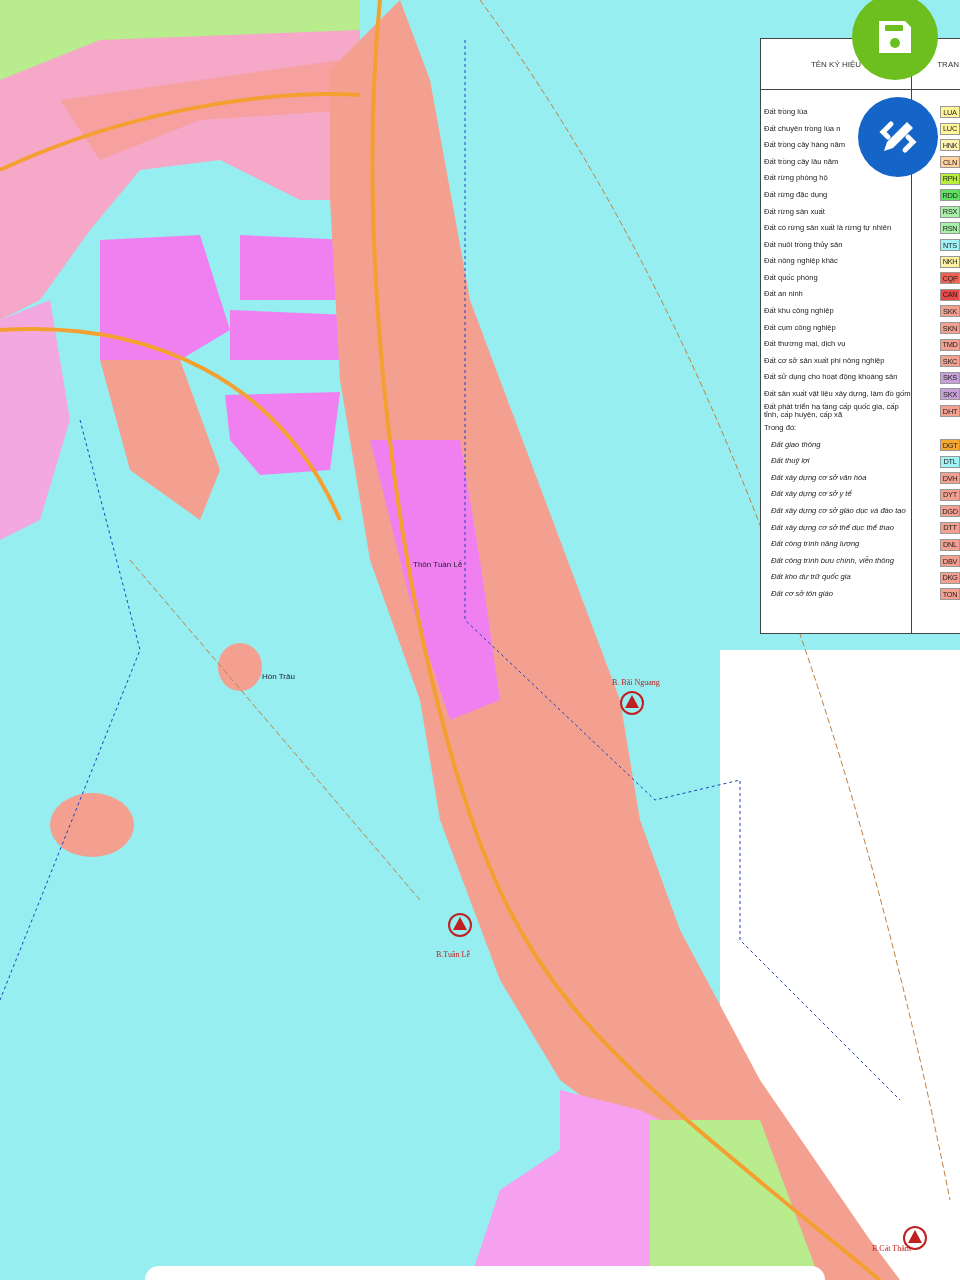  Describe the element at coordinates (438, 564) in the screenshot. I see `place-label: Thôn Tuần Lễ` at that location.